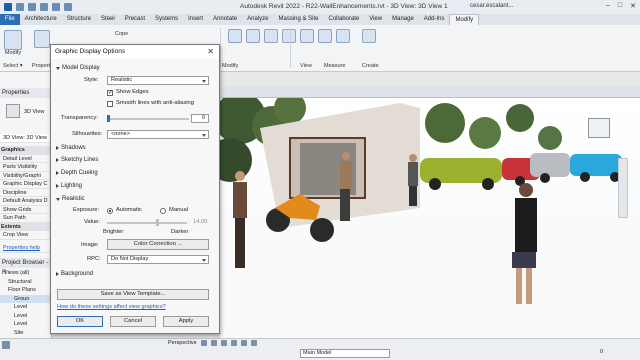 The height and width of the screenshot is (360, 640). I want to click on visual-style-icon, so click(203, 343).